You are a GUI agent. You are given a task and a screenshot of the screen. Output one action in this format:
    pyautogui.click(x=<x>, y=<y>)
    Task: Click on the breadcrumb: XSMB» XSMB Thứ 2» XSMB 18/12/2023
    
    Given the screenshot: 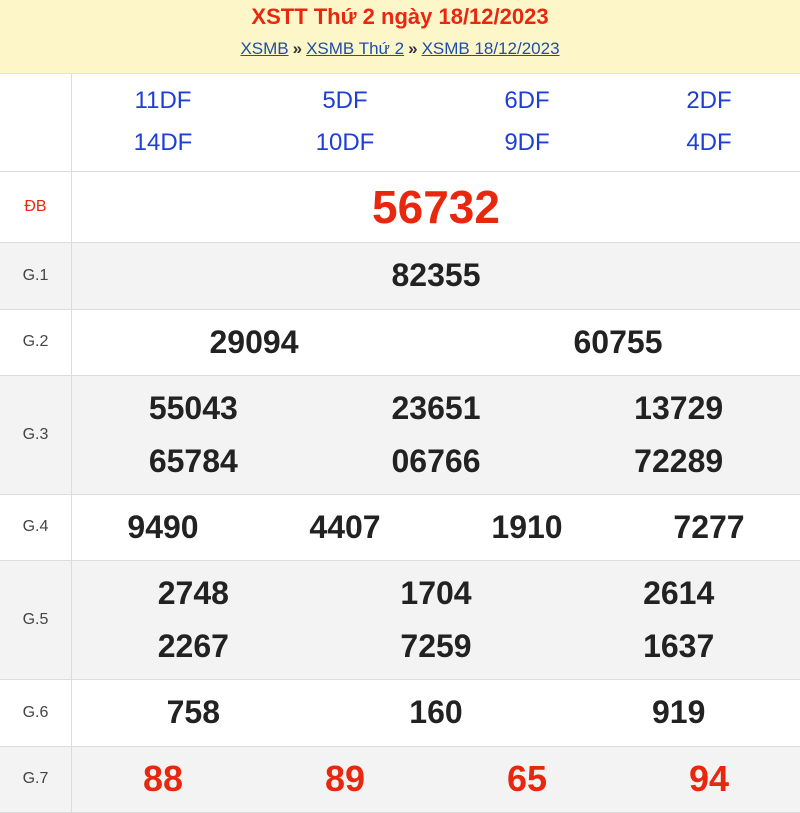 What is the action you would take?
    pyautogui.click(x=400, y=44)
    